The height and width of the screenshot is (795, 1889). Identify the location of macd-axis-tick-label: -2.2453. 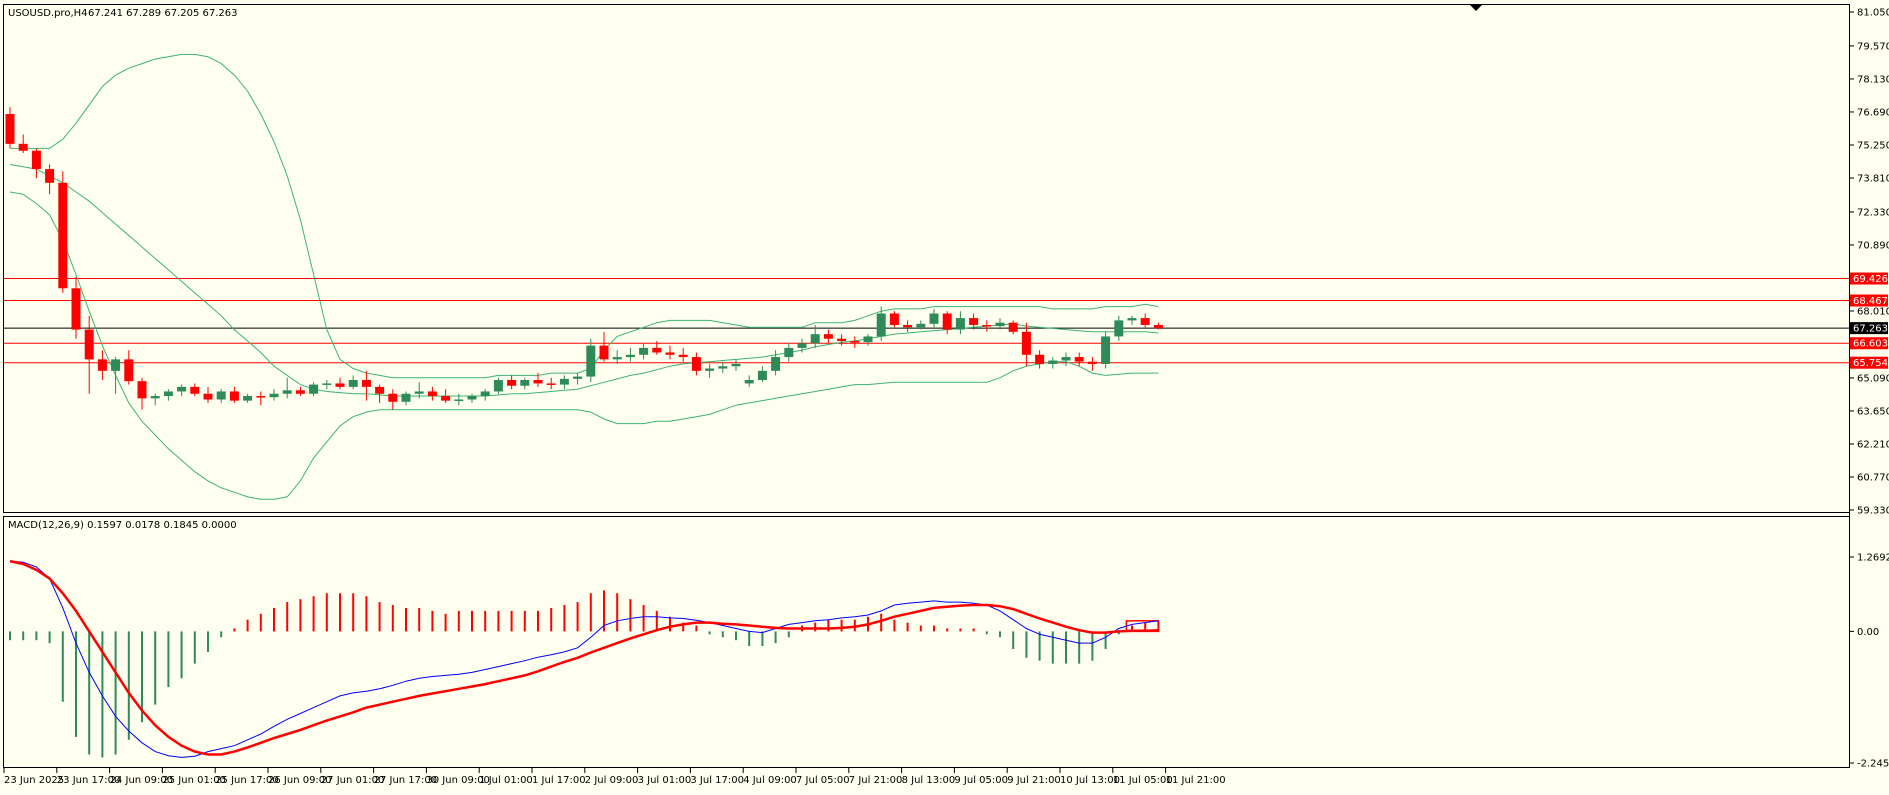
(1873, 764).